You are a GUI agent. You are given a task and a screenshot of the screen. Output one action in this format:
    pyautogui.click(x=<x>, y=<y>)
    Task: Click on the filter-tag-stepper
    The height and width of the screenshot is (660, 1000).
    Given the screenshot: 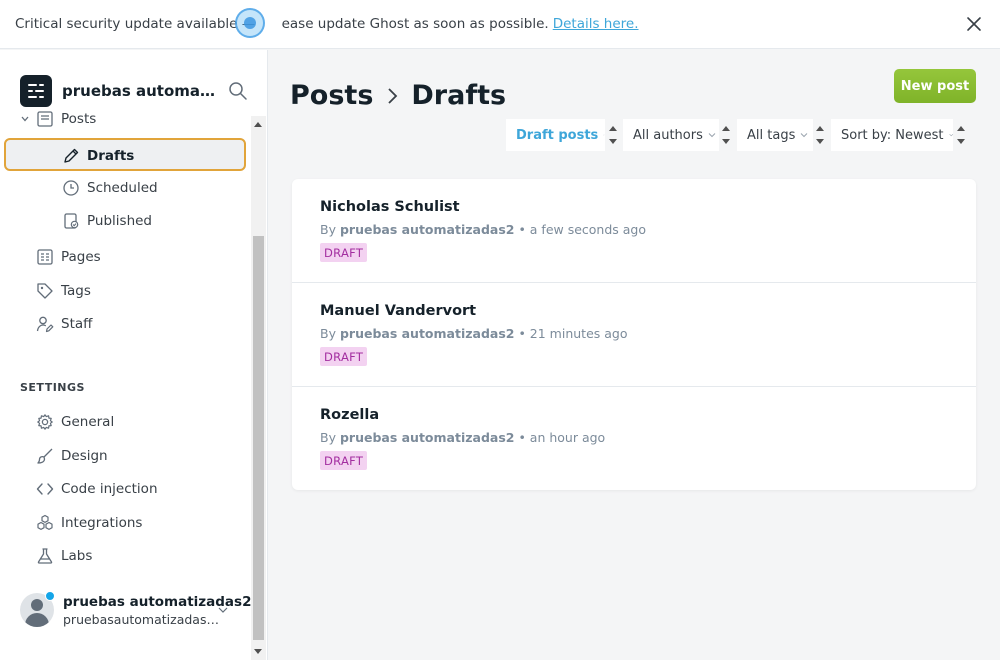 What is the action you would take?
    pyautogui.click(x=820, y=135)
    